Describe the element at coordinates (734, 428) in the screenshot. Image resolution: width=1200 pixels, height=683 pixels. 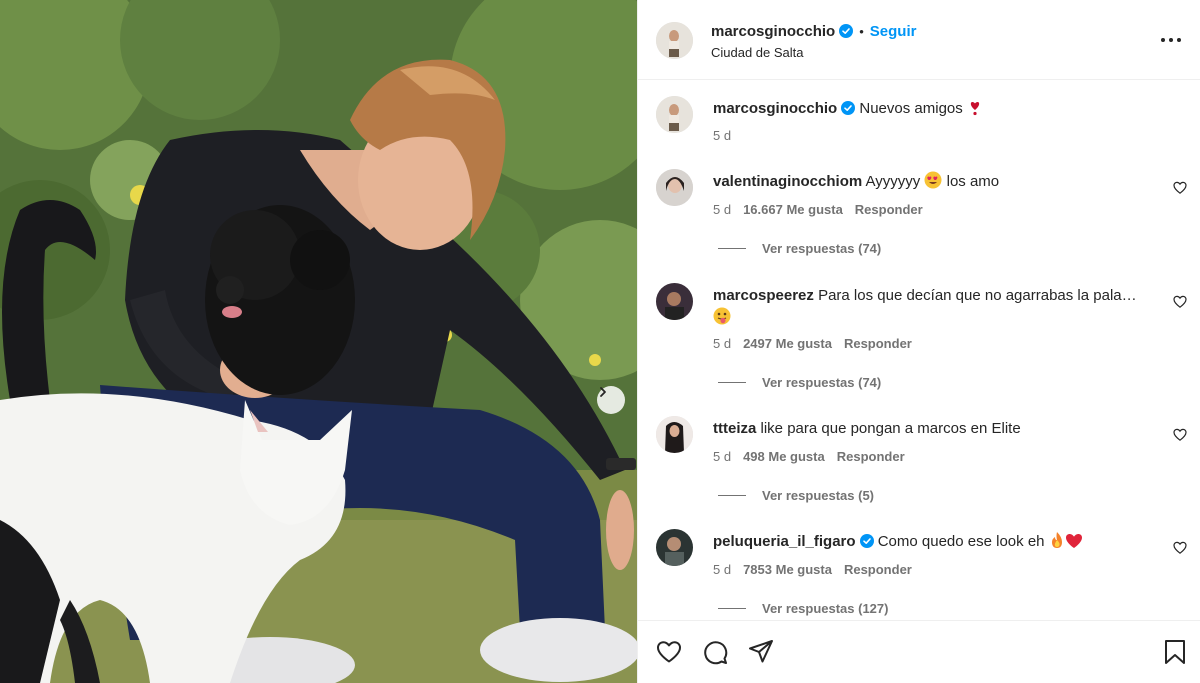
I see `commenter-username: ttteiza` at that location.